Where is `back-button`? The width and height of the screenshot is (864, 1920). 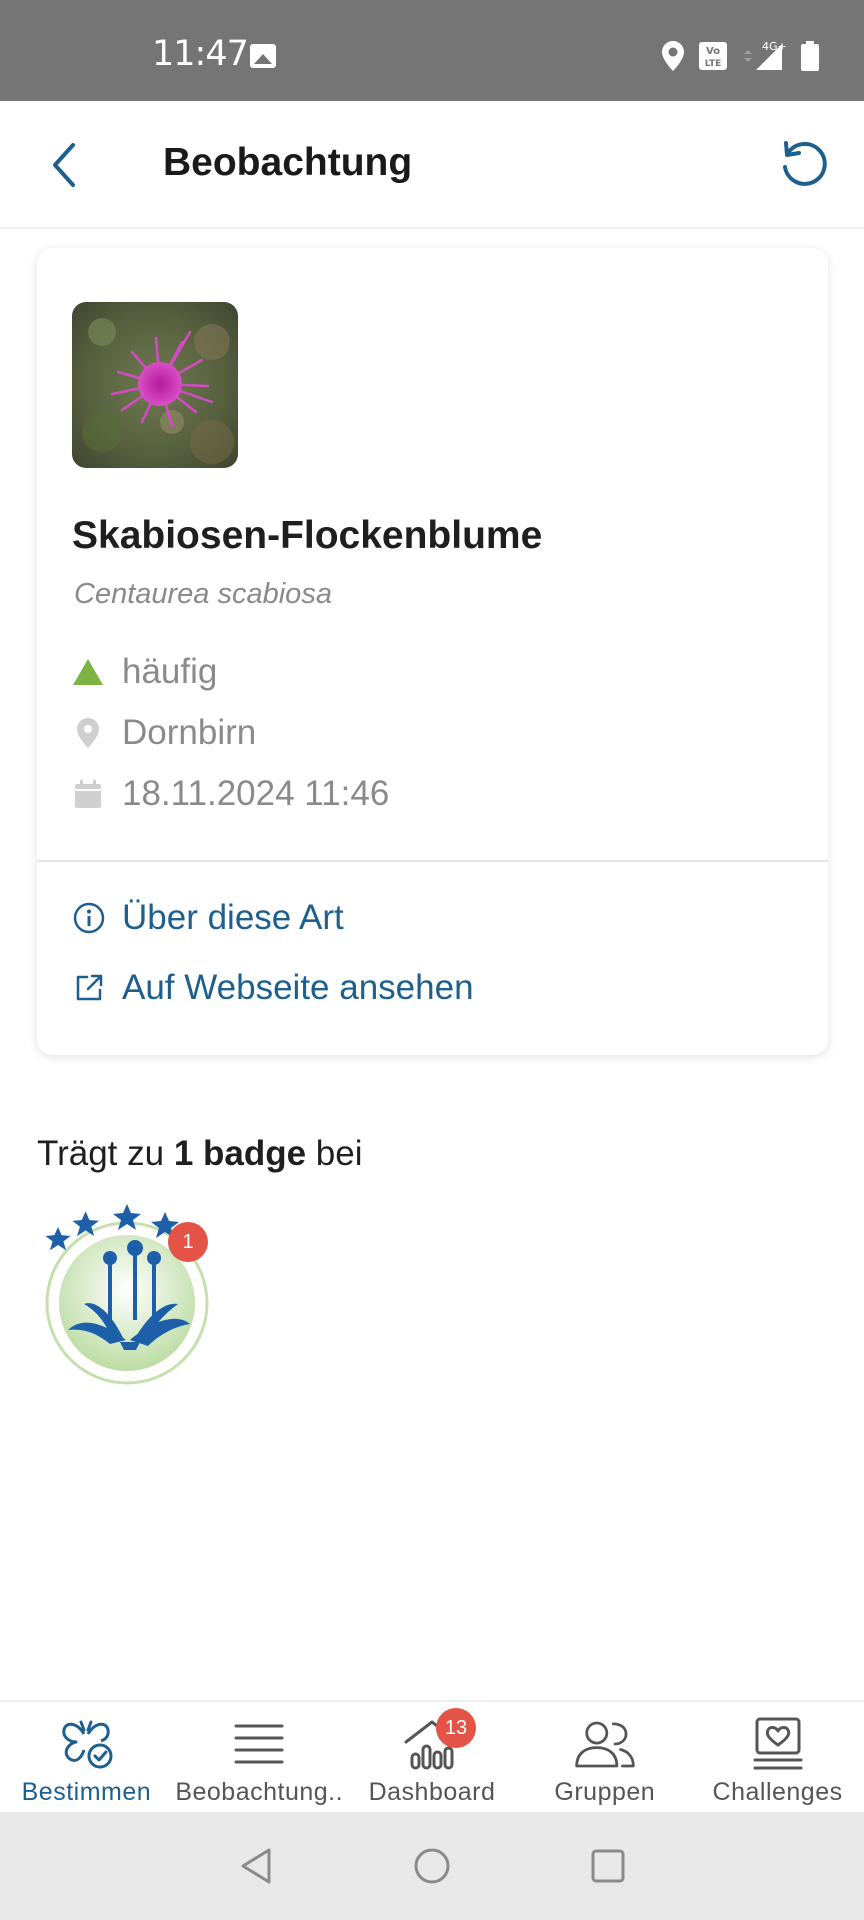
back-button is located at coordinates (64, 165).